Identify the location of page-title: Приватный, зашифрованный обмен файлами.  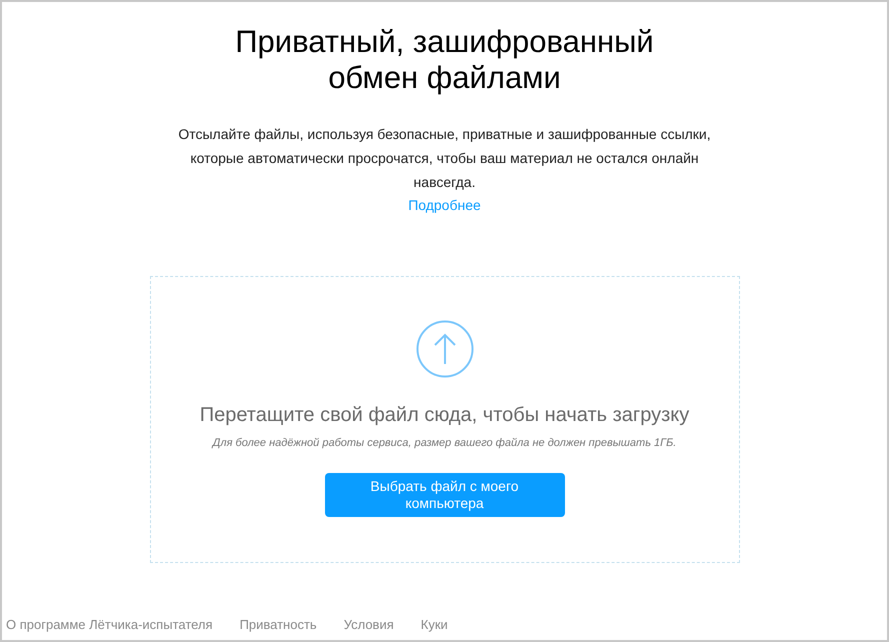
(444, 60).